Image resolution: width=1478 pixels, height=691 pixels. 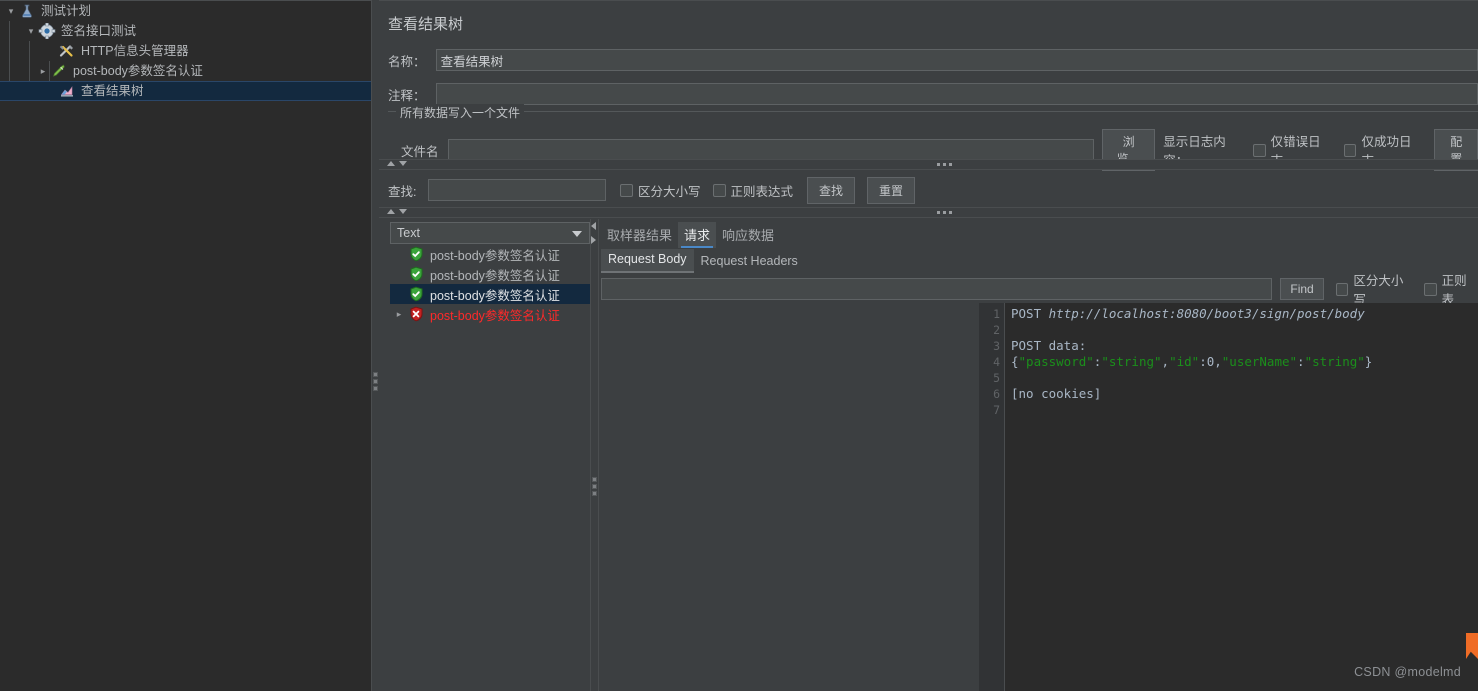 What do you see at coordinates (1056, 393) in the screenshot?
I see `code-token: [no cookies]` at bounding box center [1056, 393].